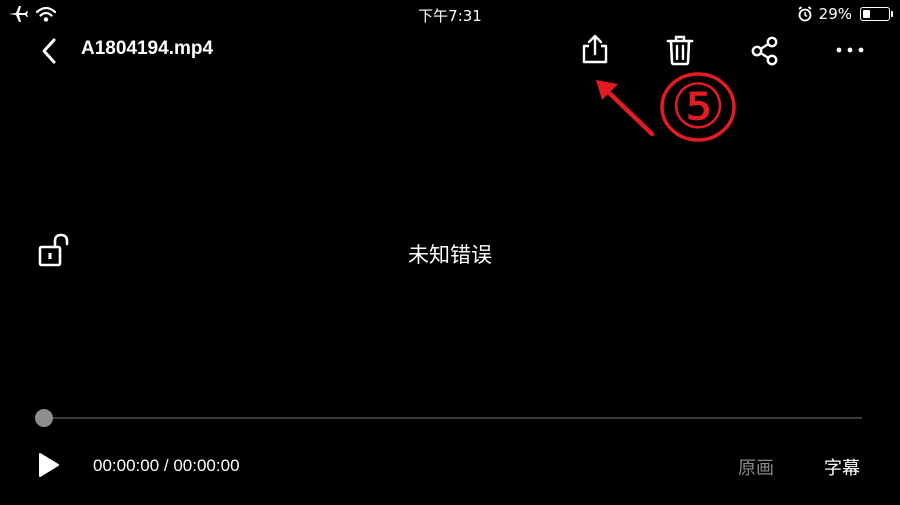  Describe the element at coordinates (876, 14) in the screenshot. I see `battery-icon` at that location.